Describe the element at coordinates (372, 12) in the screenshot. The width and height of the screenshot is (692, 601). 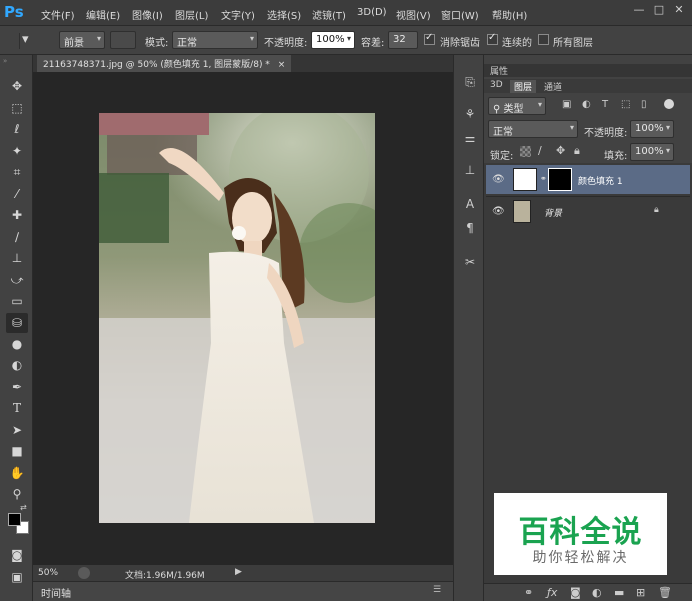
I see `menu-3d: 3D(D)` at that location.